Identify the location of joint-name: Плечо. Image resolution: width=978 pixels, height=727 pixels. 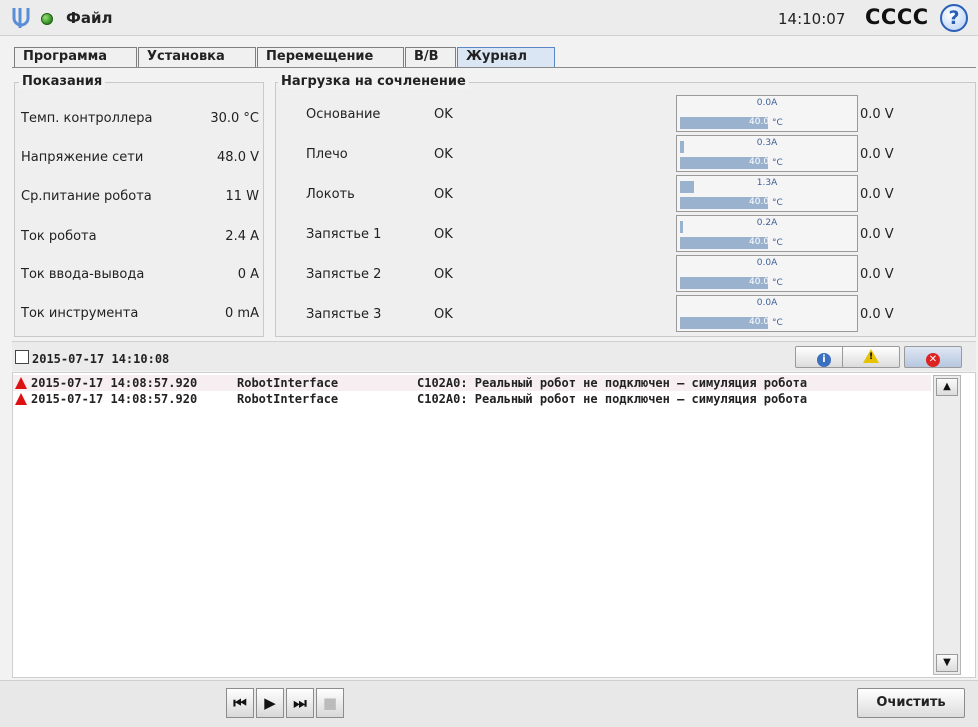
(327, 154).